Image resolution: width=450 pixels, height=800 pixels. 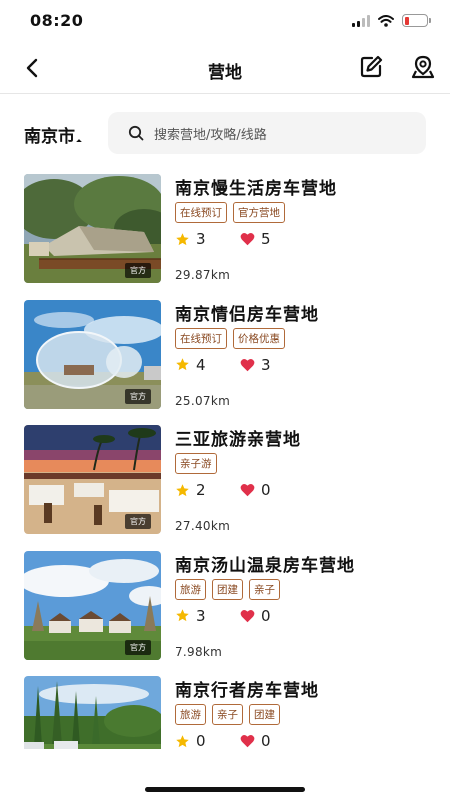 What do you see at coordinates (203, 400) in the screenshot?
I see `camp-distance: 25.07km` at bounding box center [203, 400].